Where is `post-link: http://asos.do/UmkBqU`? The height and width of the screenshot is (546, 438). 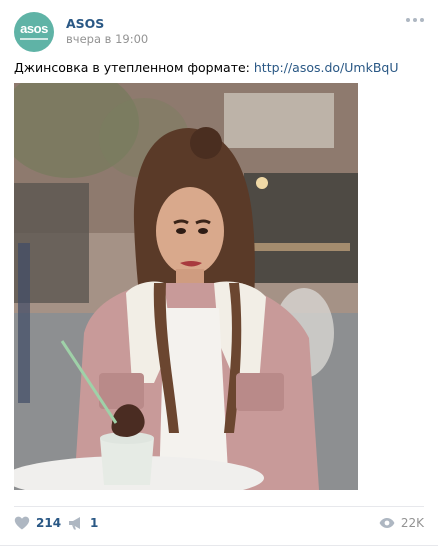
post-link: http://asos.do/UmkBqU is located at coordinates (326, 67).